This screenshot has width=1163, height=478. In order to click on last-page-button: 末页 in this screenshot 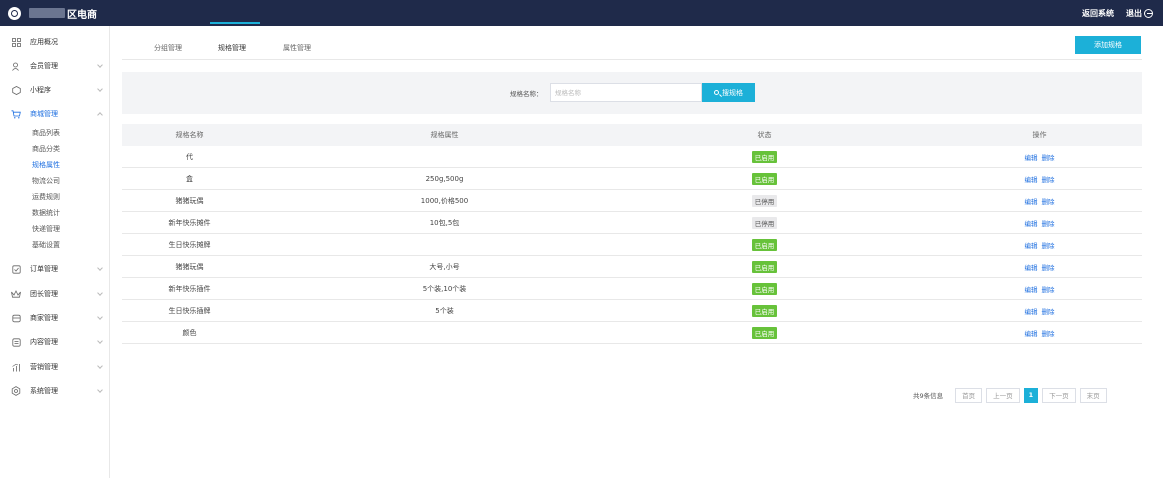, I will do `click(1093, 395)`.